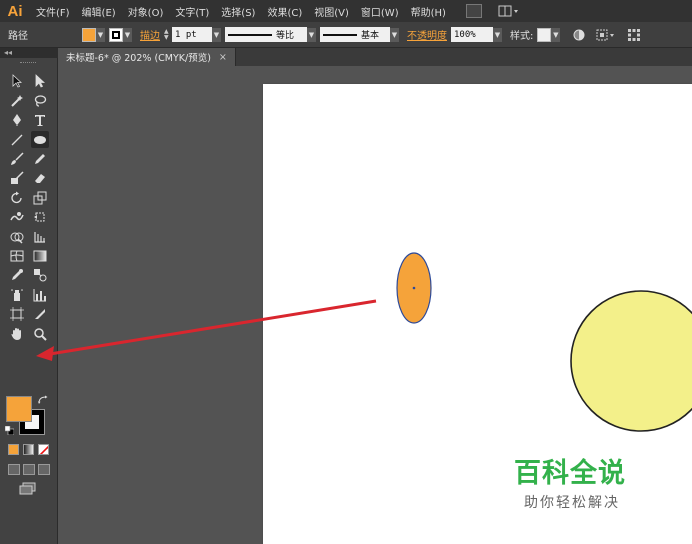  What do you see at coordinates (100, 34) in the screenshot?
I see `fill-dropdown-arrow: ▼` at bounding box center [100, 34].